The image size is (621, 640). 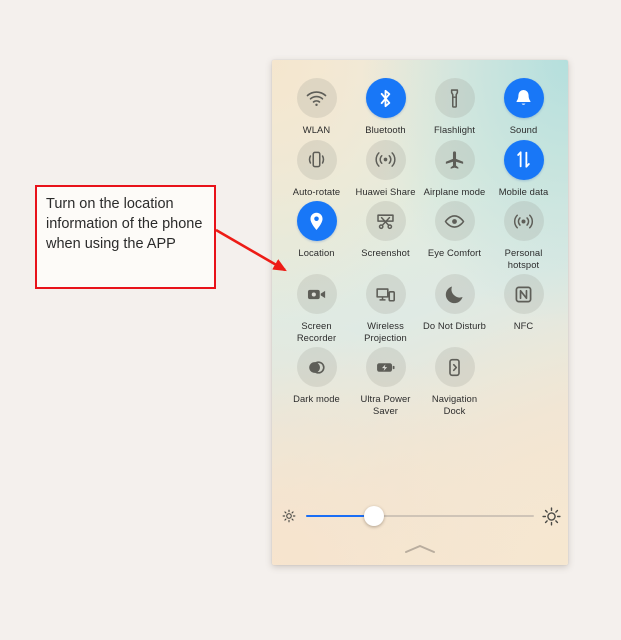 I want to click on tile-sound: Sound, so click(x=523, y=107).